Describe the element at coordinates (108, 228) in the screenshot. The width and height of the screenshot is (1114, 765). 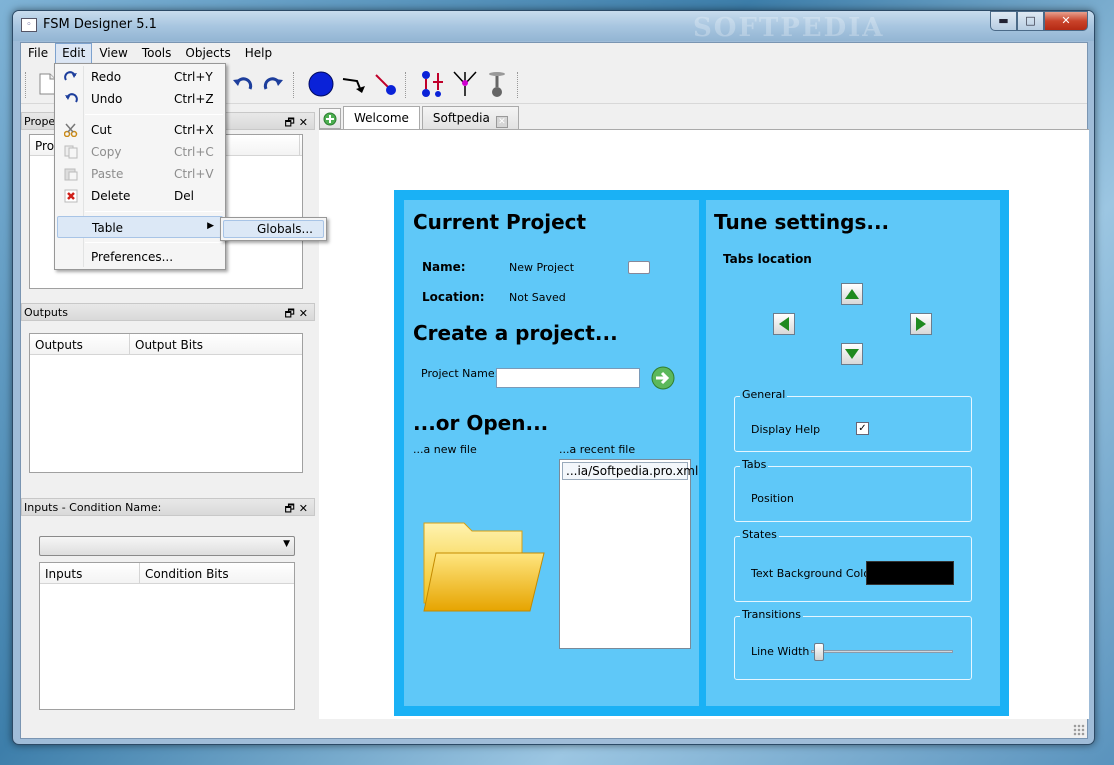
I see `menu-table-label: Table` at that location.